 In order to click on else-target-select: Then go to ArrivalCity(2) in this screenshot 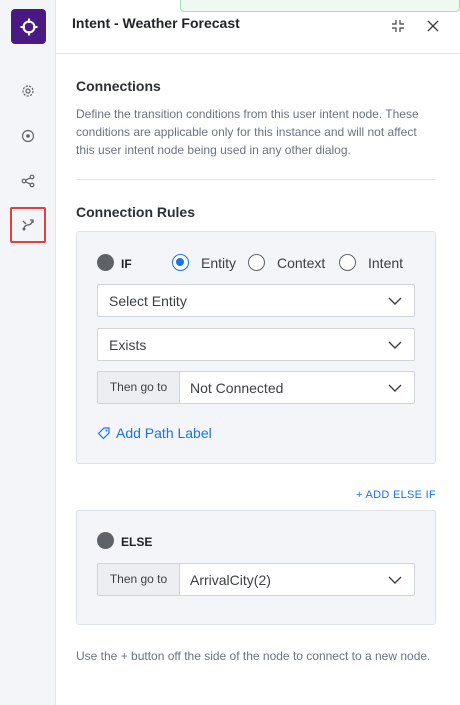, I will do `click(256, 579)`.